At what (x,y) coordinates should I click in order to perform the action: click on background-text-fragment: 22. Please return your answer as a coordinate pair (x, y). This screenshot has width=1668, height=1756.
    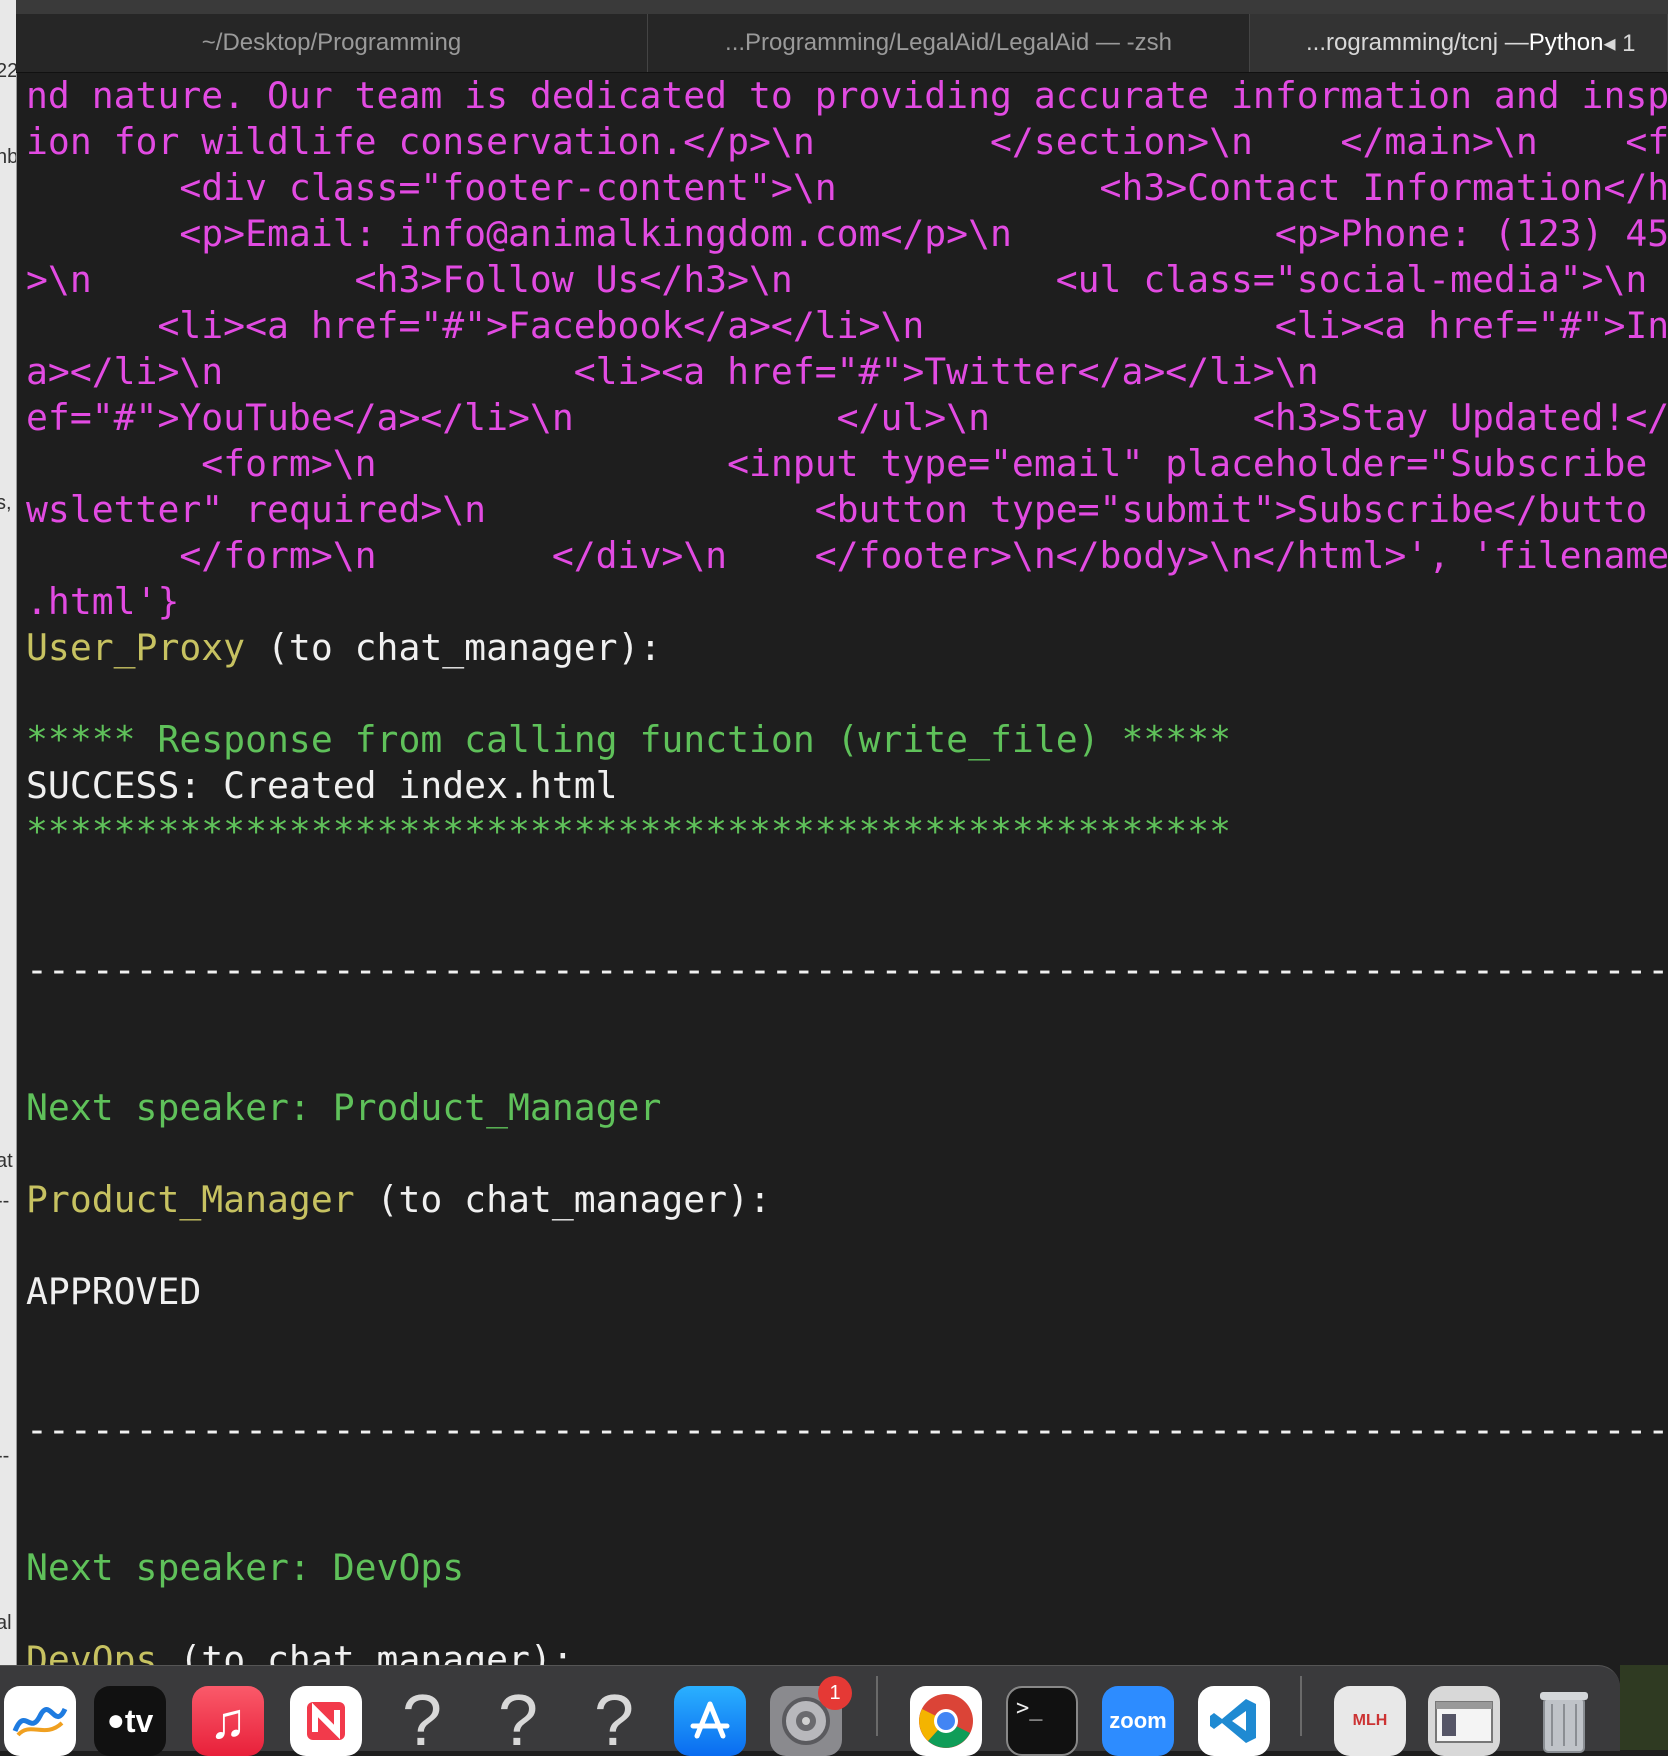
    Looking at the image, I should click on (8, 71).